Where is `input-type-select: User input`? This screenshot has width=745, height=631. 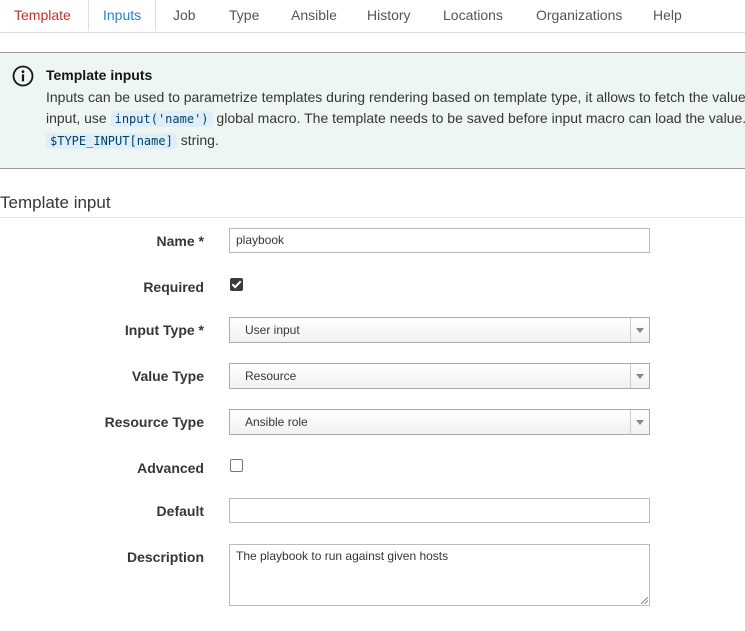 input-type-select: User input is located at coordinates (439, 330).